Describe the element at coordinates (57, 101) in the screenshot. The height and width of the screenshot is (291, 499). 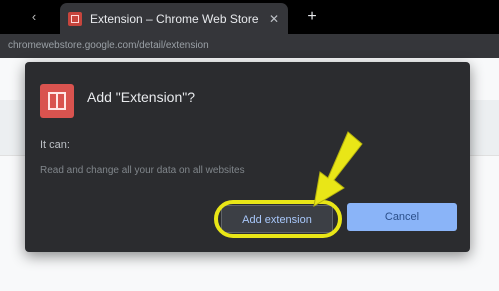
I see `extension-app-icon` at that location.